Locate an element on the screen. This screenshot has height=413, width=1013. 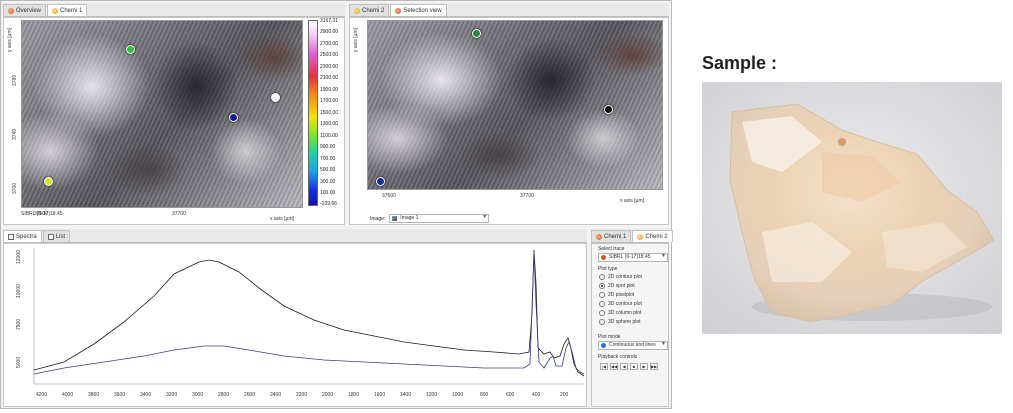
plot-type-option: 2D pixelplot is located at coordinates (616, 295).